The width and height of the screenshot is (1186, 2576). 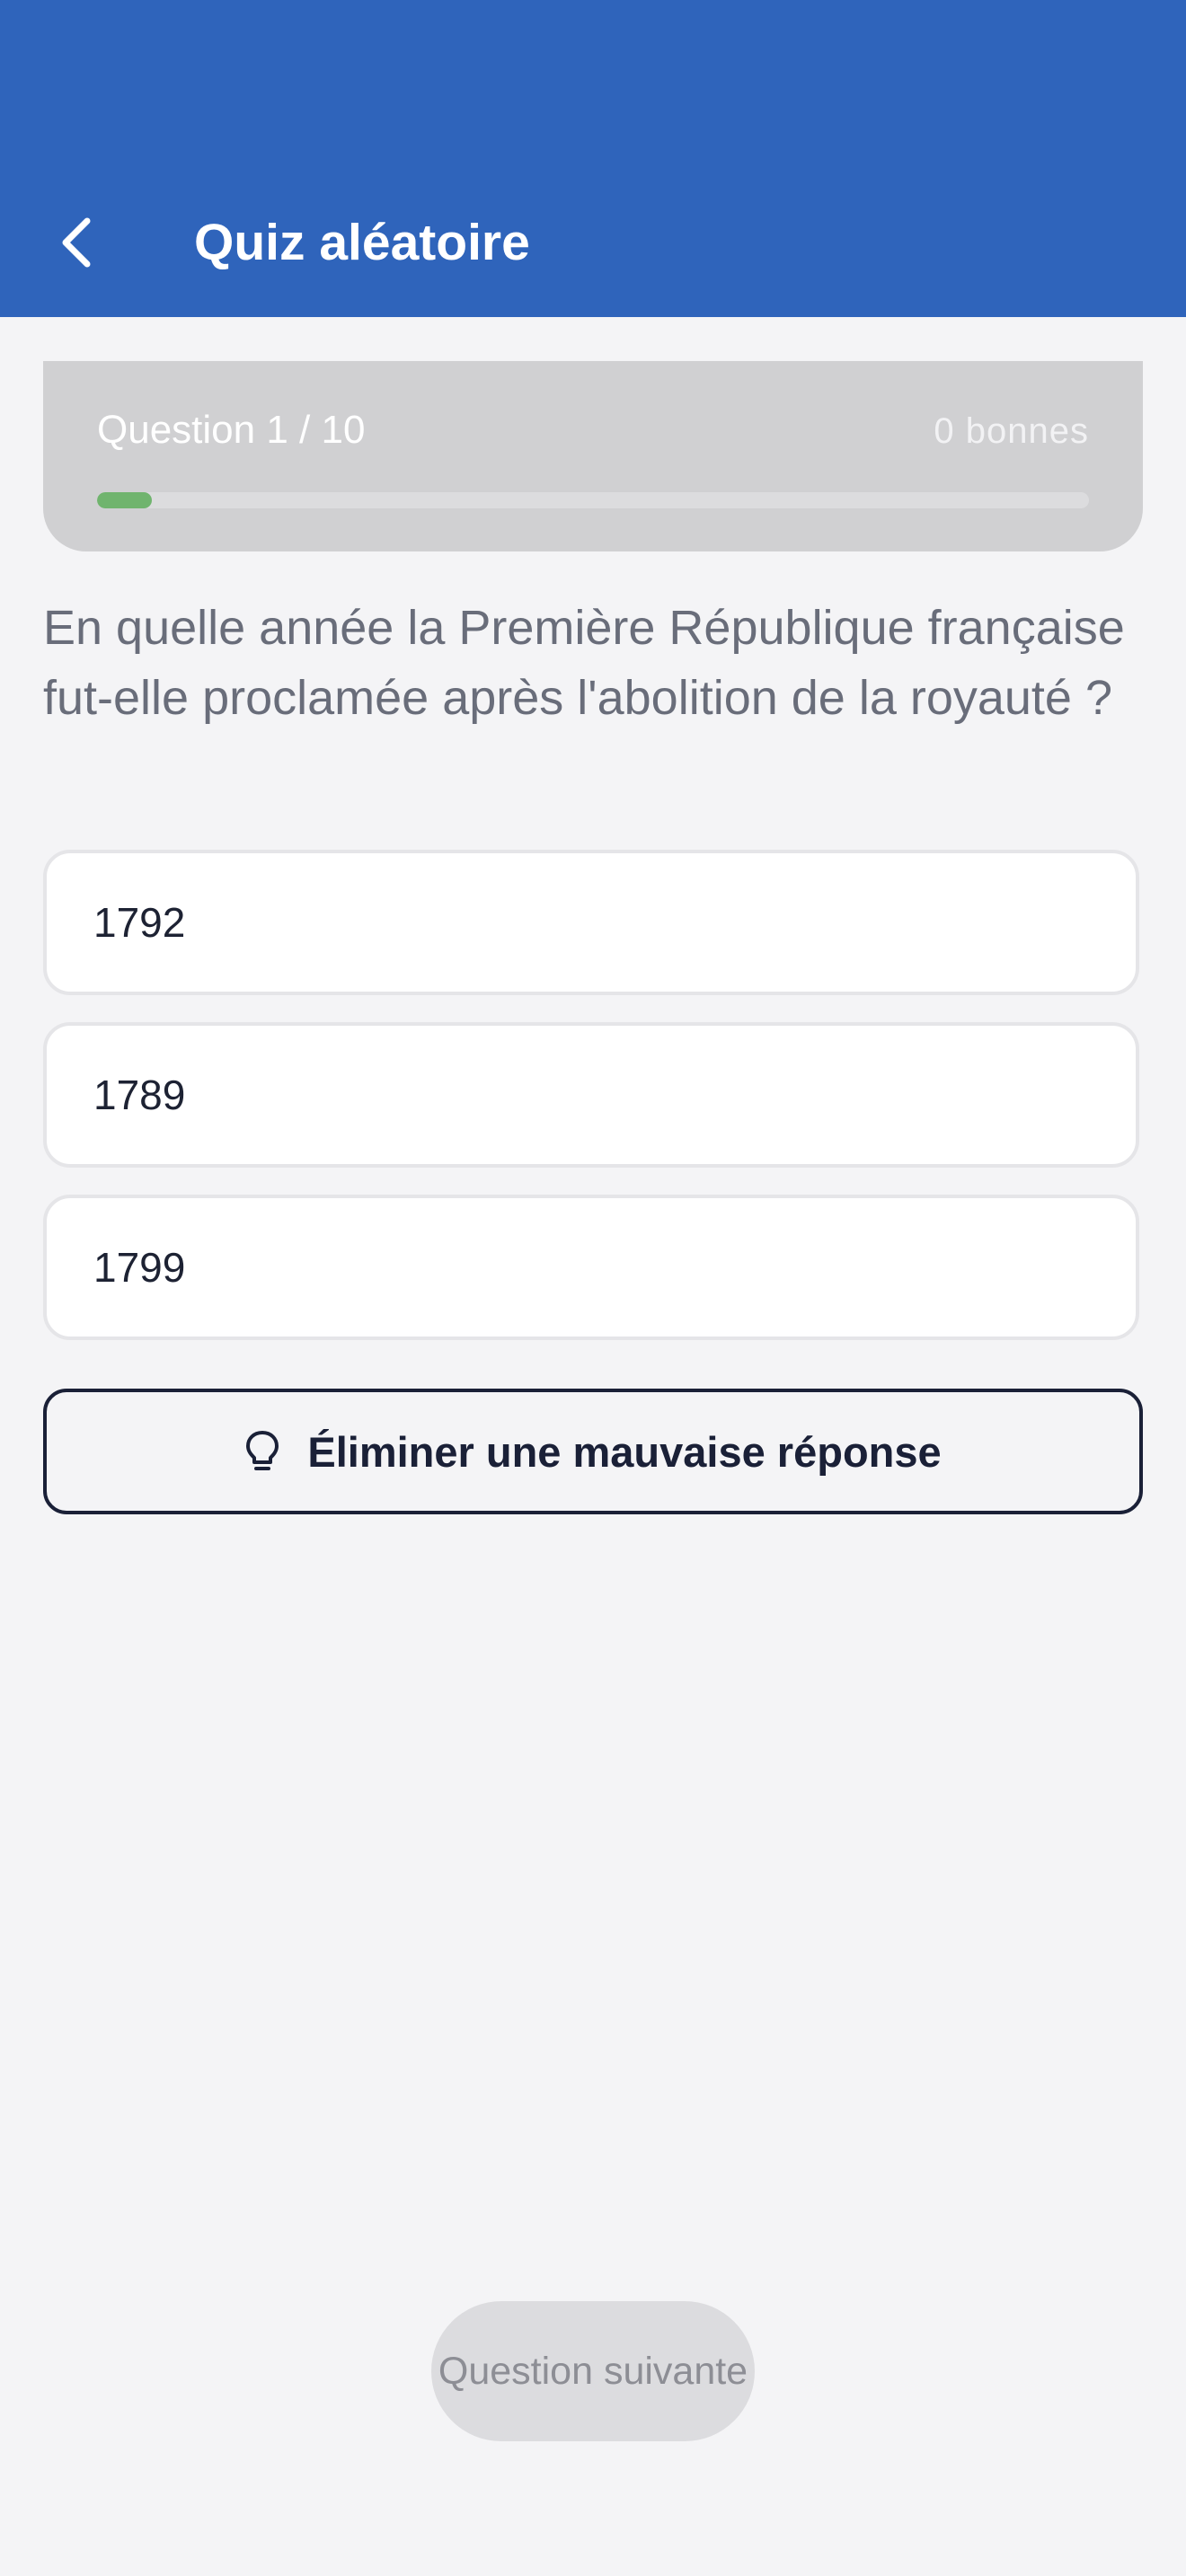 I want to click on progress-fill, so click(x=124, y=500).